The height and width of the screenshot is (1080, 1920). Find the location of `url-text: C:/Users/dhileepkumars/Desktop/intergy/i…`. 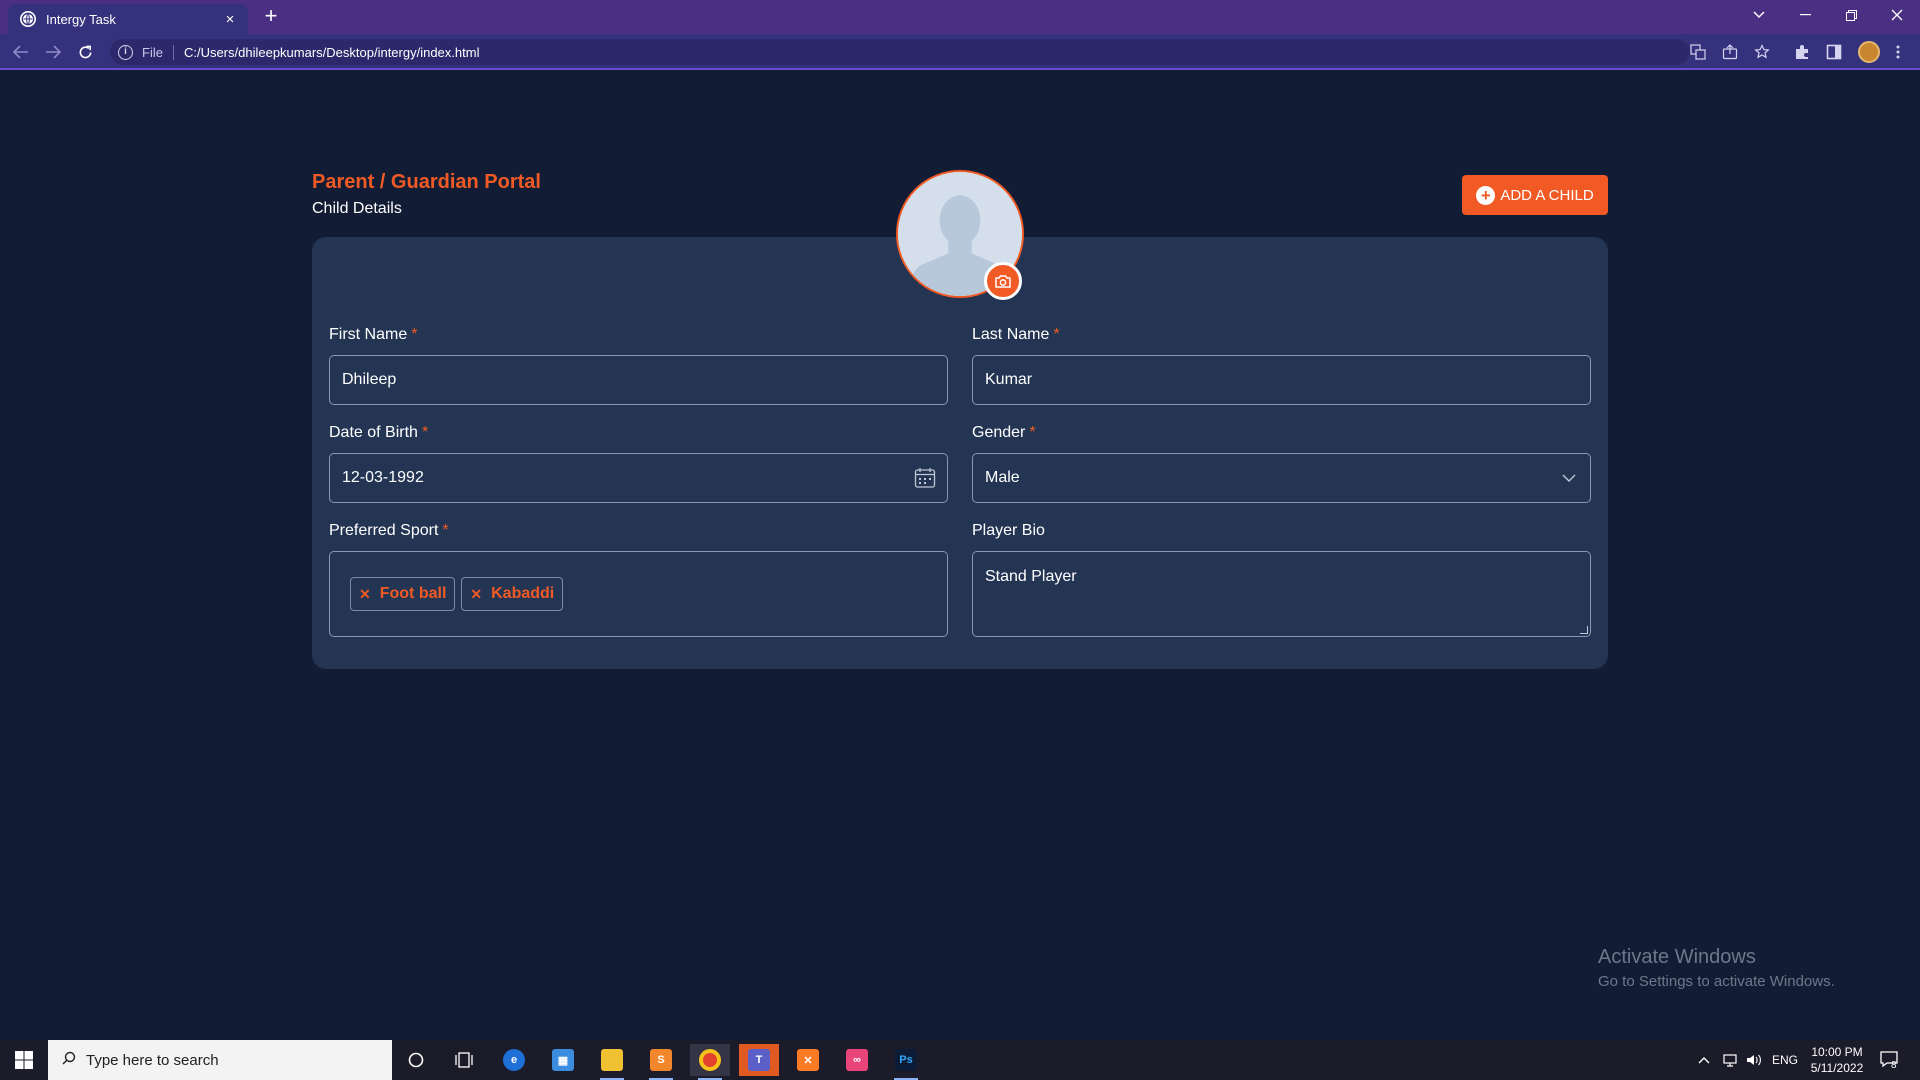

url-text: C:/Users/dhileepkumars/Desktop/intergy/i… is located at coordinates (332, 52).